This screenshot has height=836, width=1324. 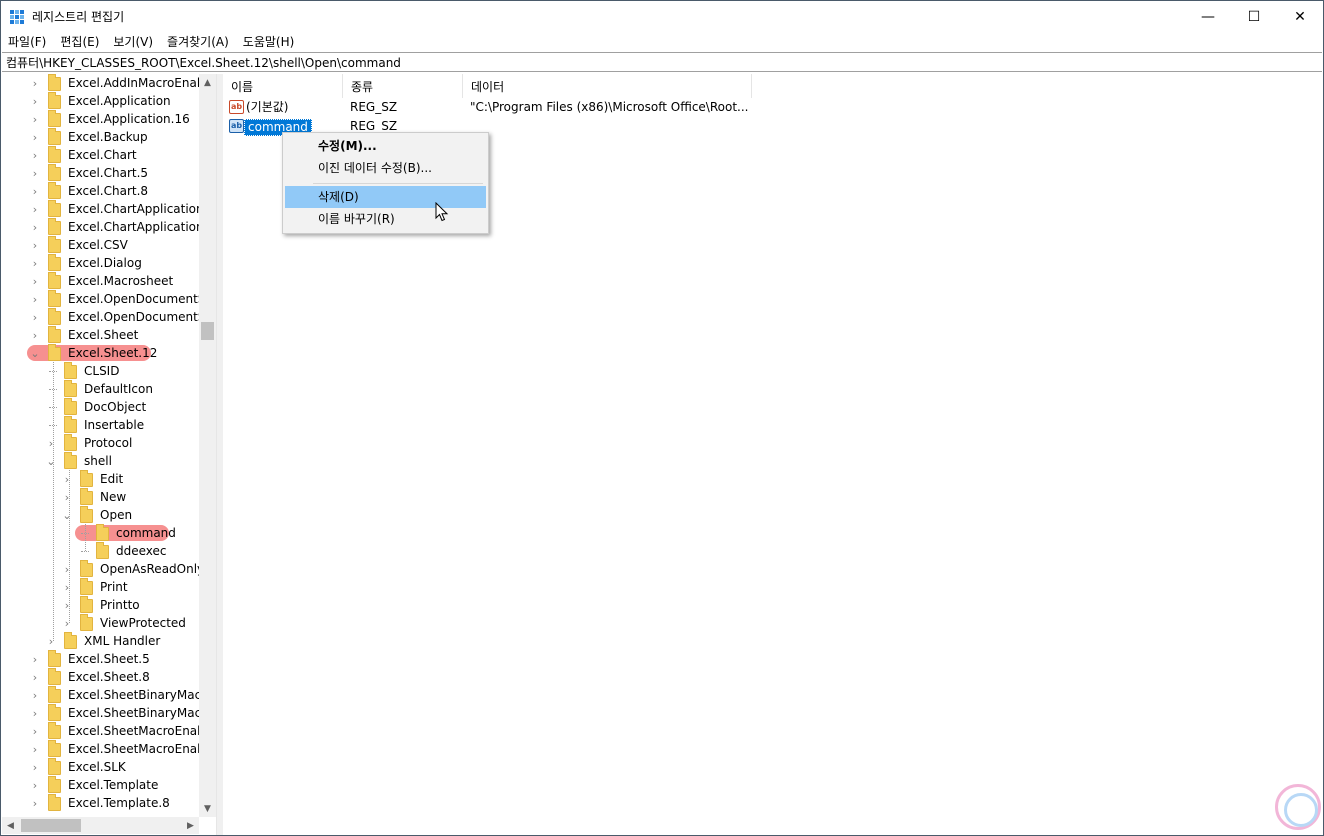 What do you see at coordinates (100, 623) in the screenshot?
I see `tree-item: › ViewProtected` at bounding box center [100, 623].